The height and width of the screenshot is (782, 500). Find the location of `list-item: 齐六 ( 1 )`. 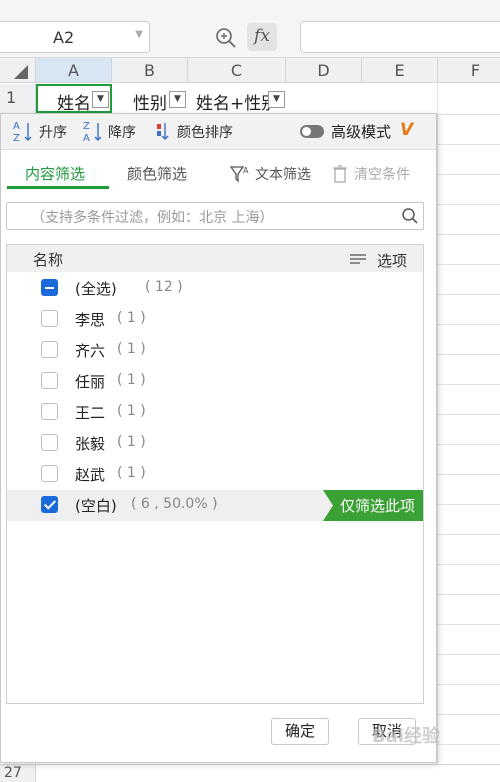

list-item: 齐六 ( 1 ) is located at coordinates (215, 350).